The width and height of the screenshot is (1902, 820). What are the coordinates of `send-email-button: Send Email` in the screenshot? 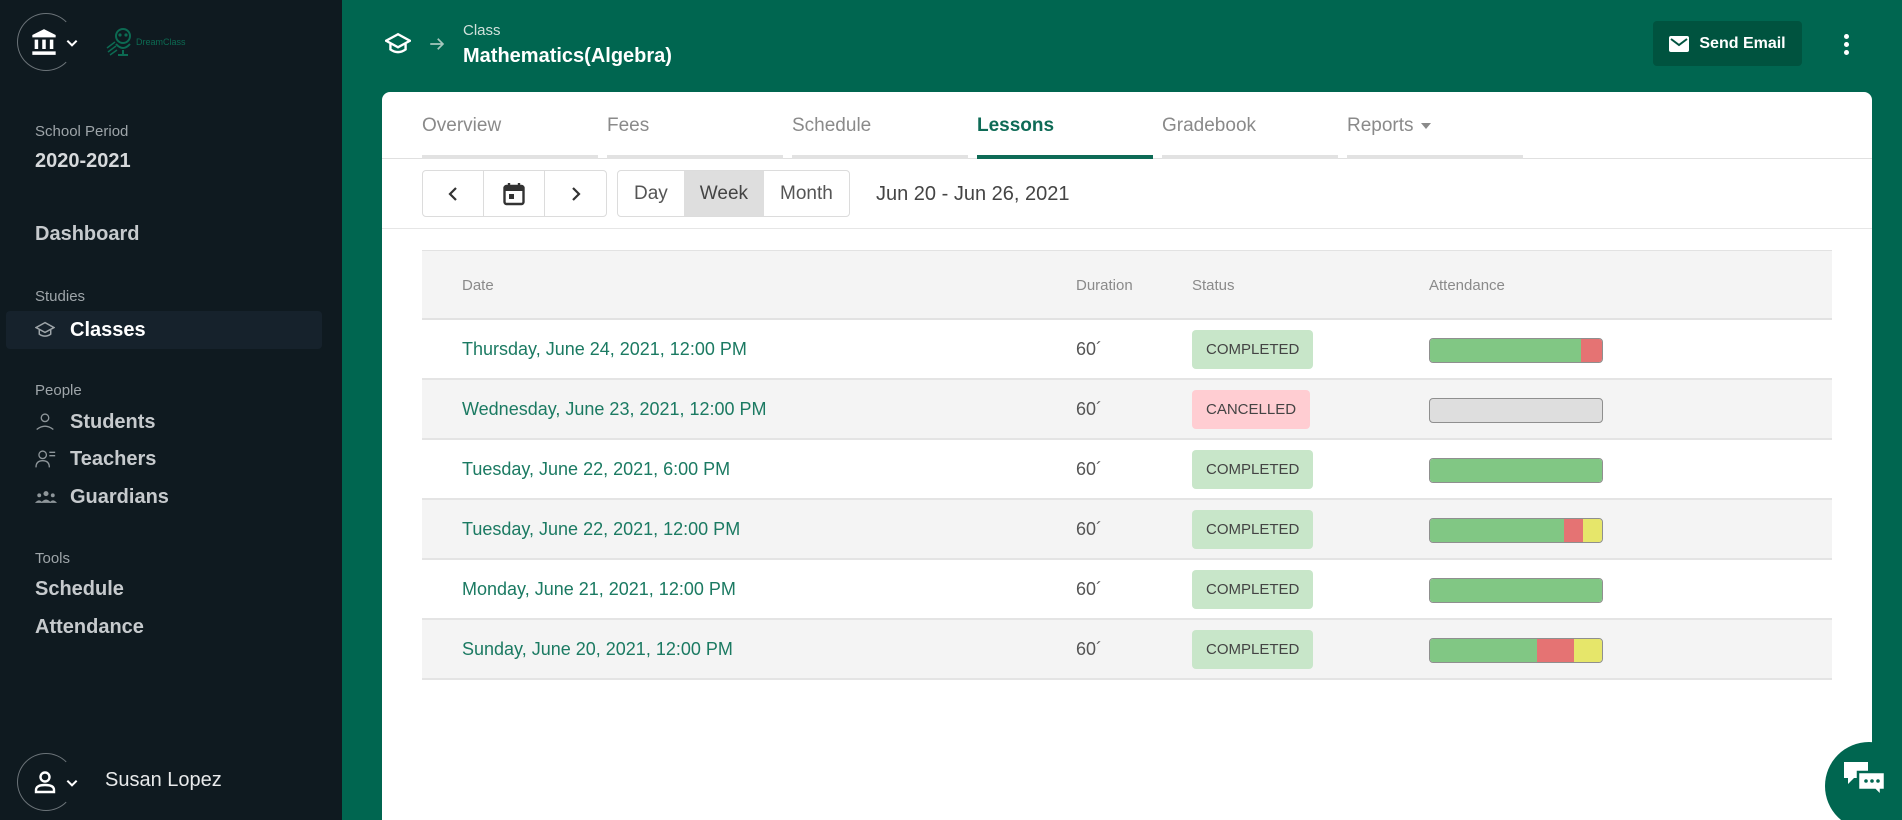 It's located at (1727, 43).